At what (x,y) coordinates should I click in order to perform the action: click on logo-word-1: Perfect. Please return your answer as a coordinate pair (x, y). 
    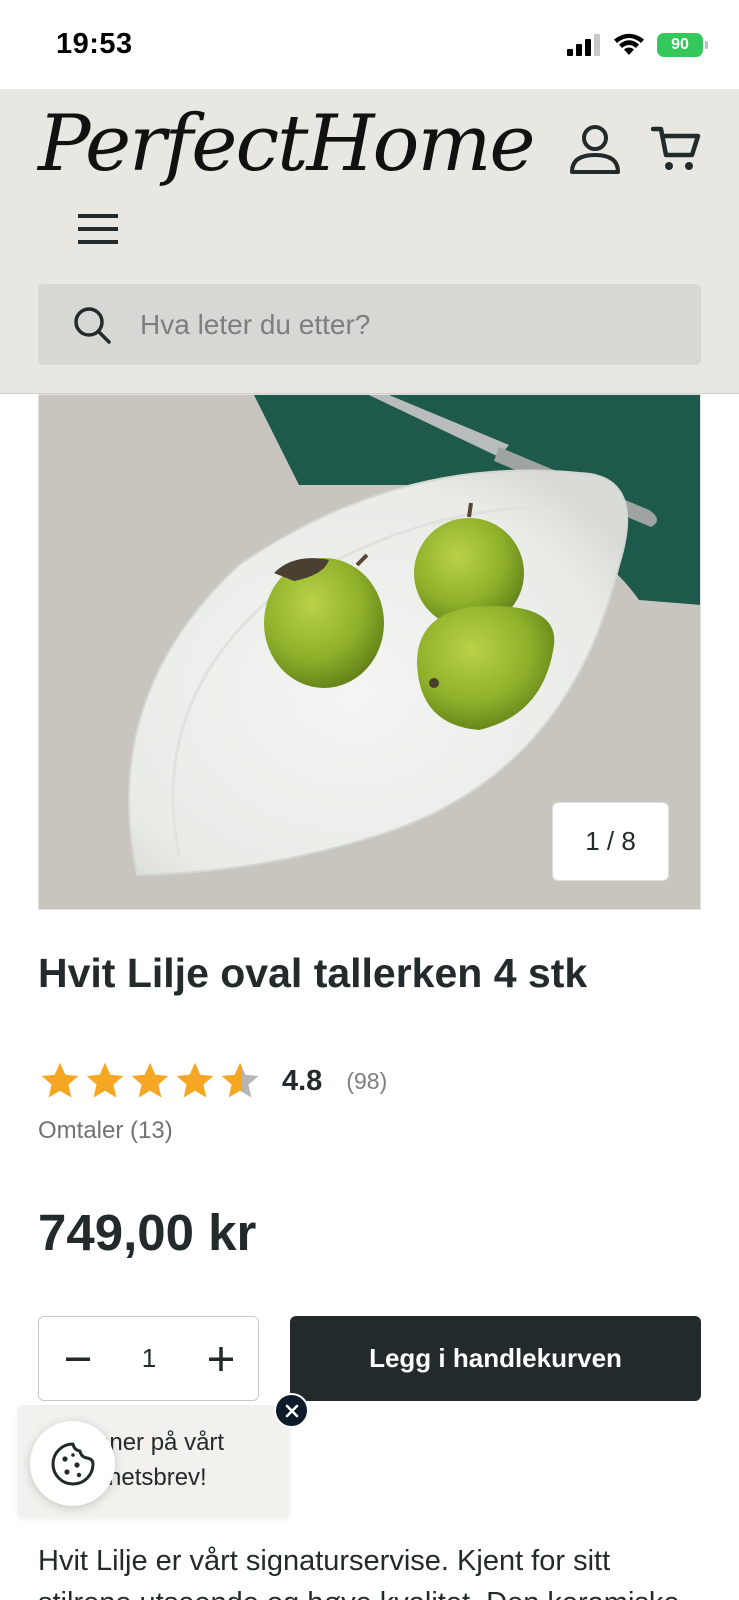
    Looking at the image, I should click on (173, 144).